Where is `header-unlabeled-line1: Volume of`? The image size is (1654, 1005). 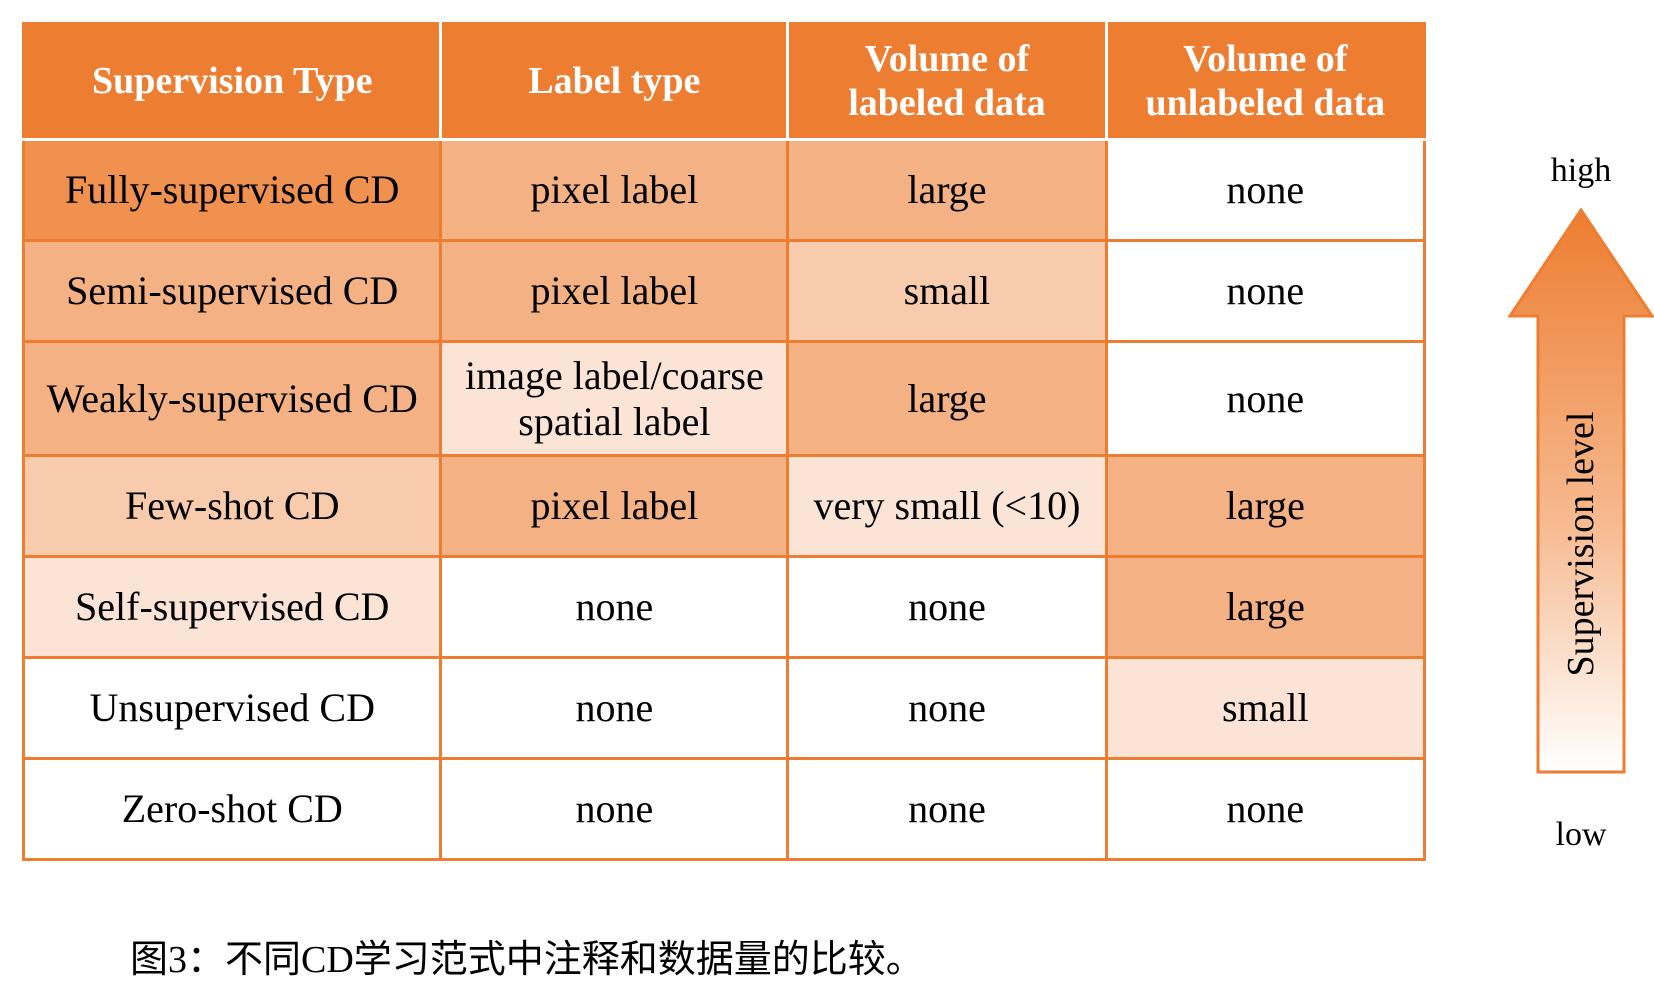
header-unlabeled-line1: Volume of is located at coordinates (1265, 58).